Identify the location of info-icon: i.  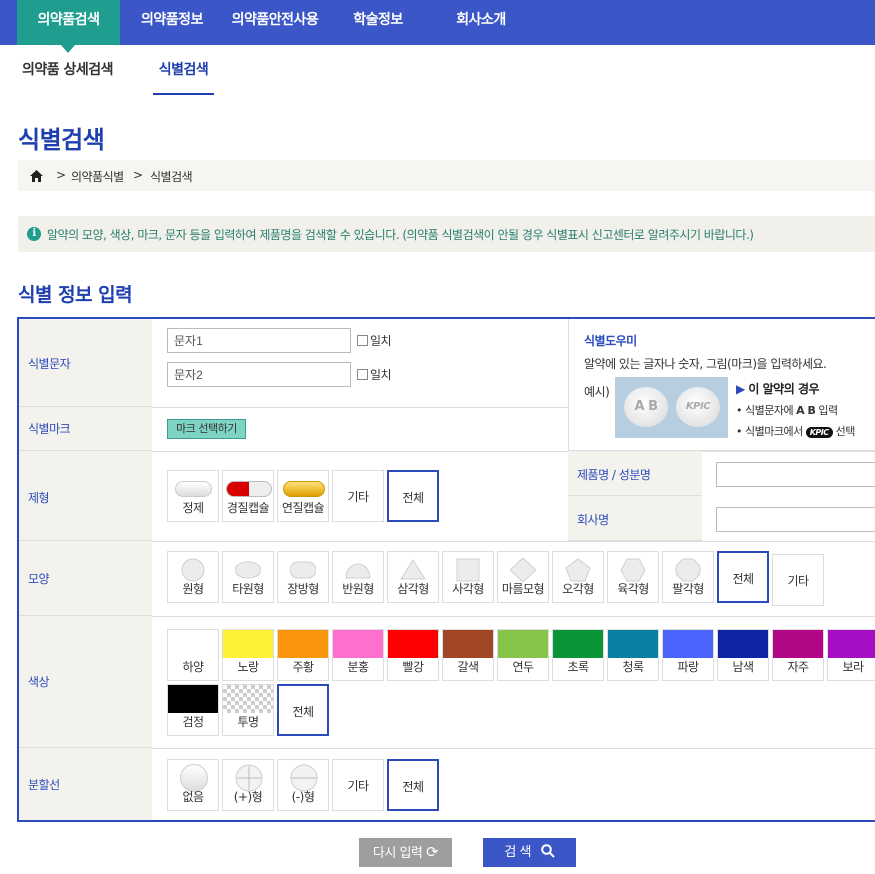
(34, 234).